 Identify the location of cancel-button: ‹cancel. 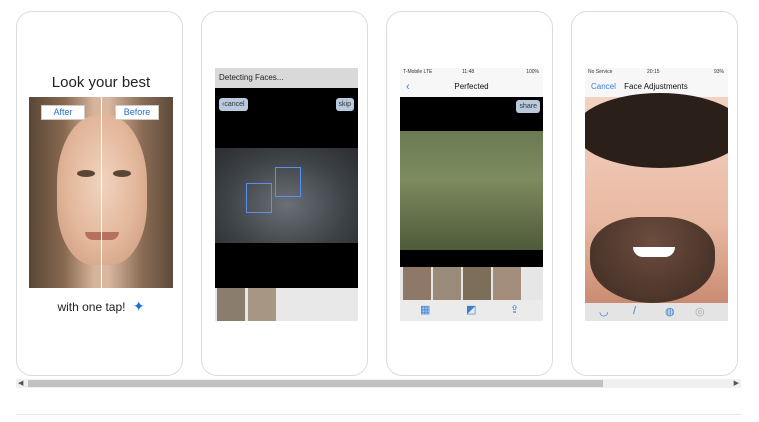
(233, 104).